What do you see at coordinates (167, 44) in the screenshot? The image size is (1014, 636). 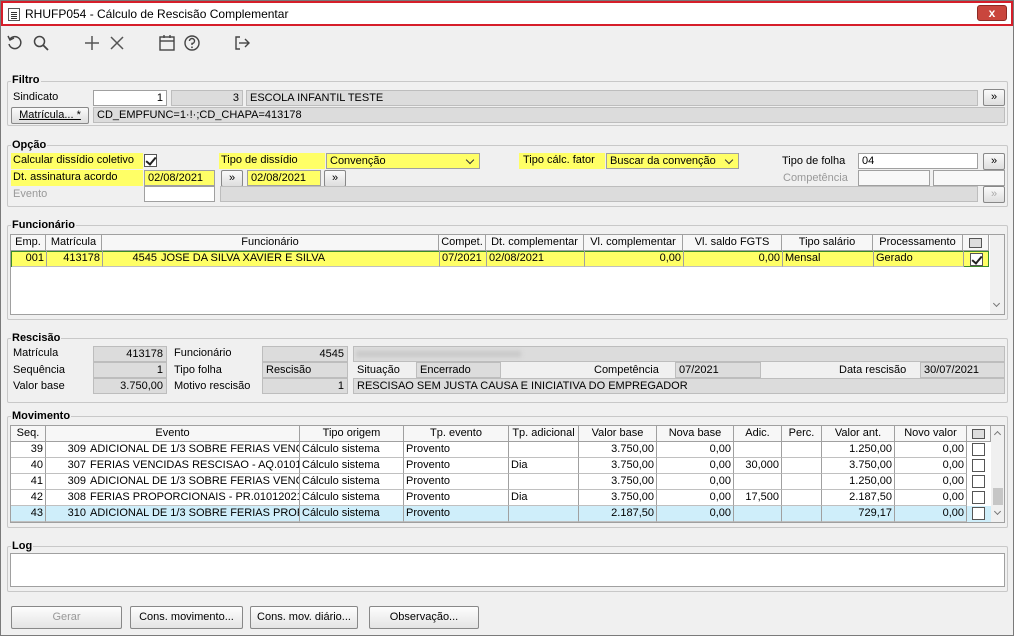 I see `calendar-icon` at bounding box center [167, 44].